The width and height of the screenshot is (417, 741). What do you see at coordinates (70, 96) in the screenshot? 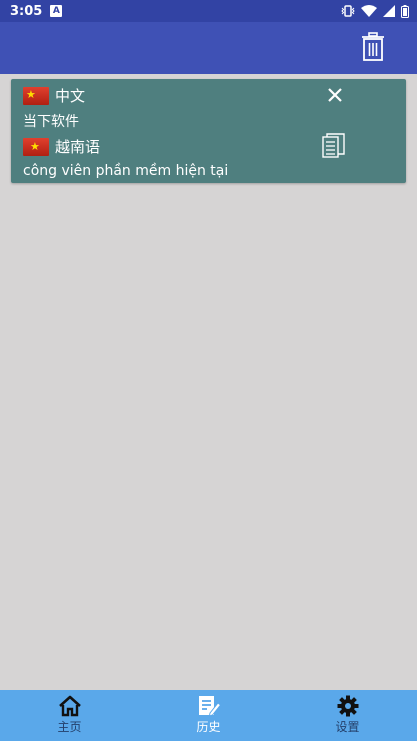
I see `source-lang-label: 中文` at bounding box center [70, 96].